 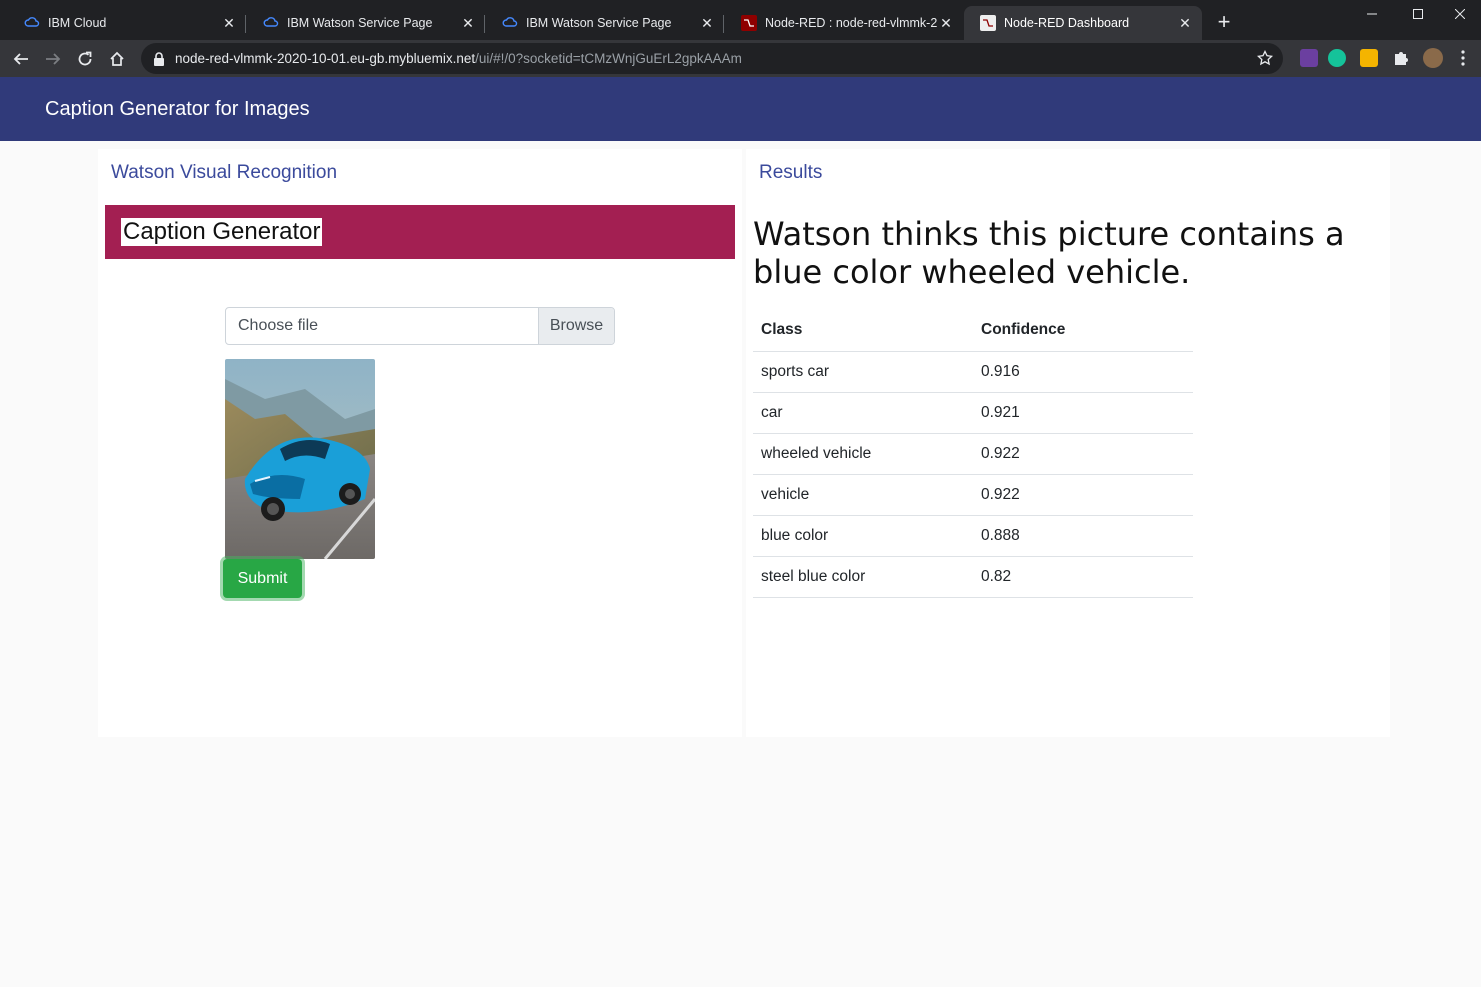 What do you see at coordinates (576, 326) in the screenshot?
I see `browse-button: Browse` at bounding box center [576, 326].